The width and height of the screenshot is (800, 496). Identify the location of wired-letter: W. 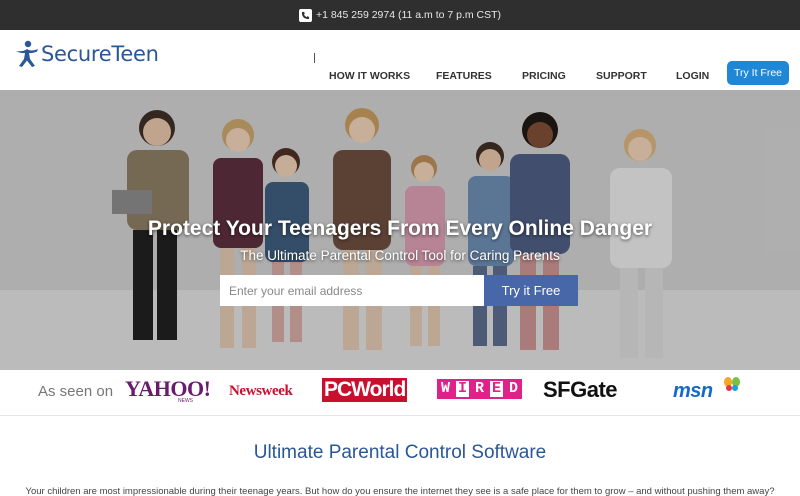
(445, 389).